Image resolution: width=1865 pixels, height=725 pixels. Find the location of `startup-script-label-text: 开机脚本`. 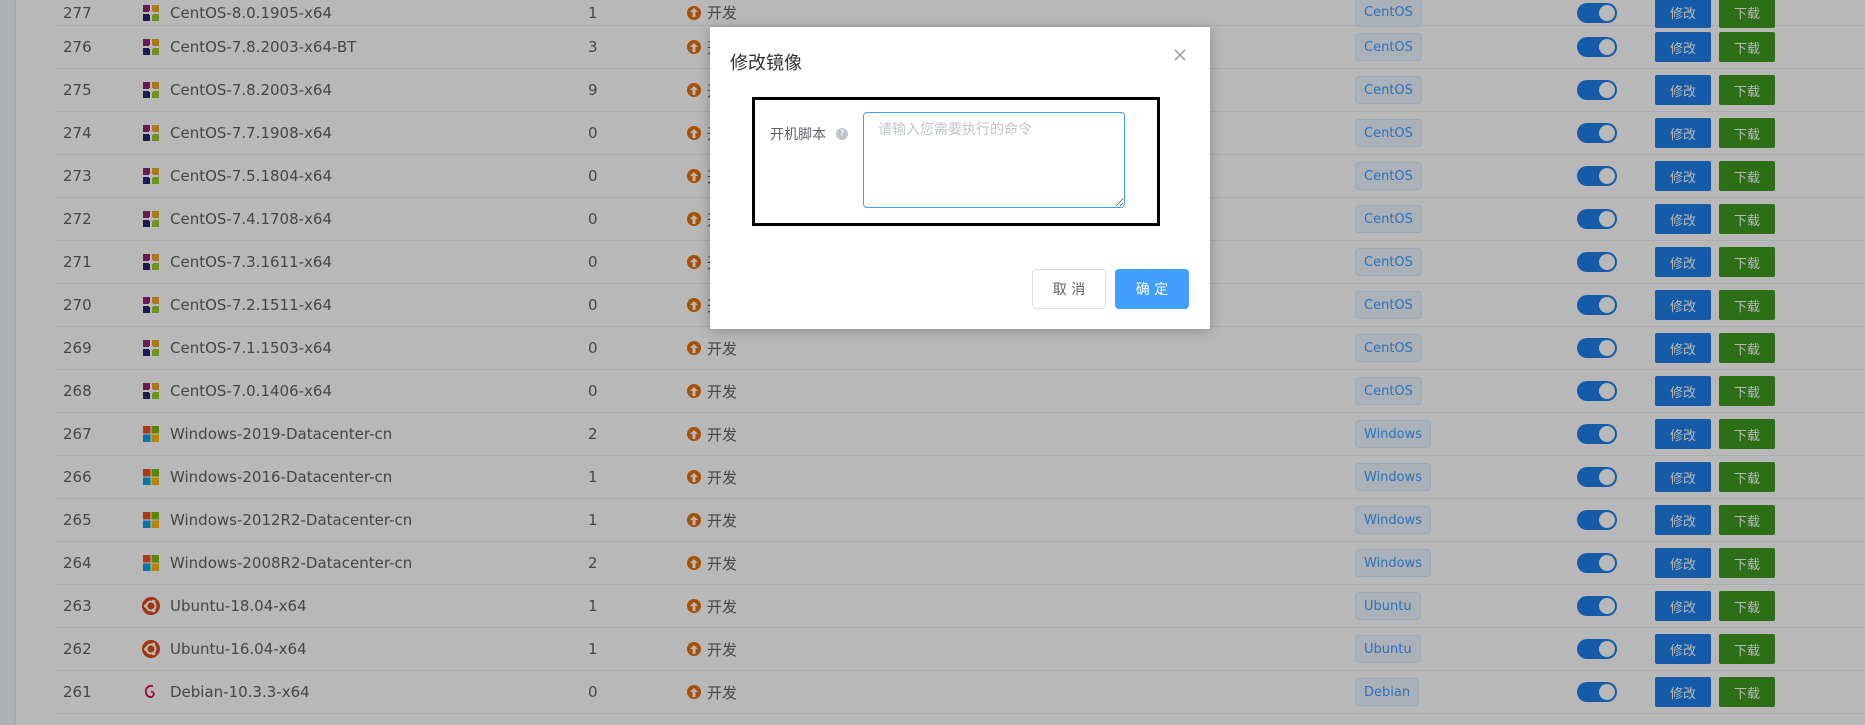

startup-script-label-text: 开机脚本 is located at coordinates (798, 135).